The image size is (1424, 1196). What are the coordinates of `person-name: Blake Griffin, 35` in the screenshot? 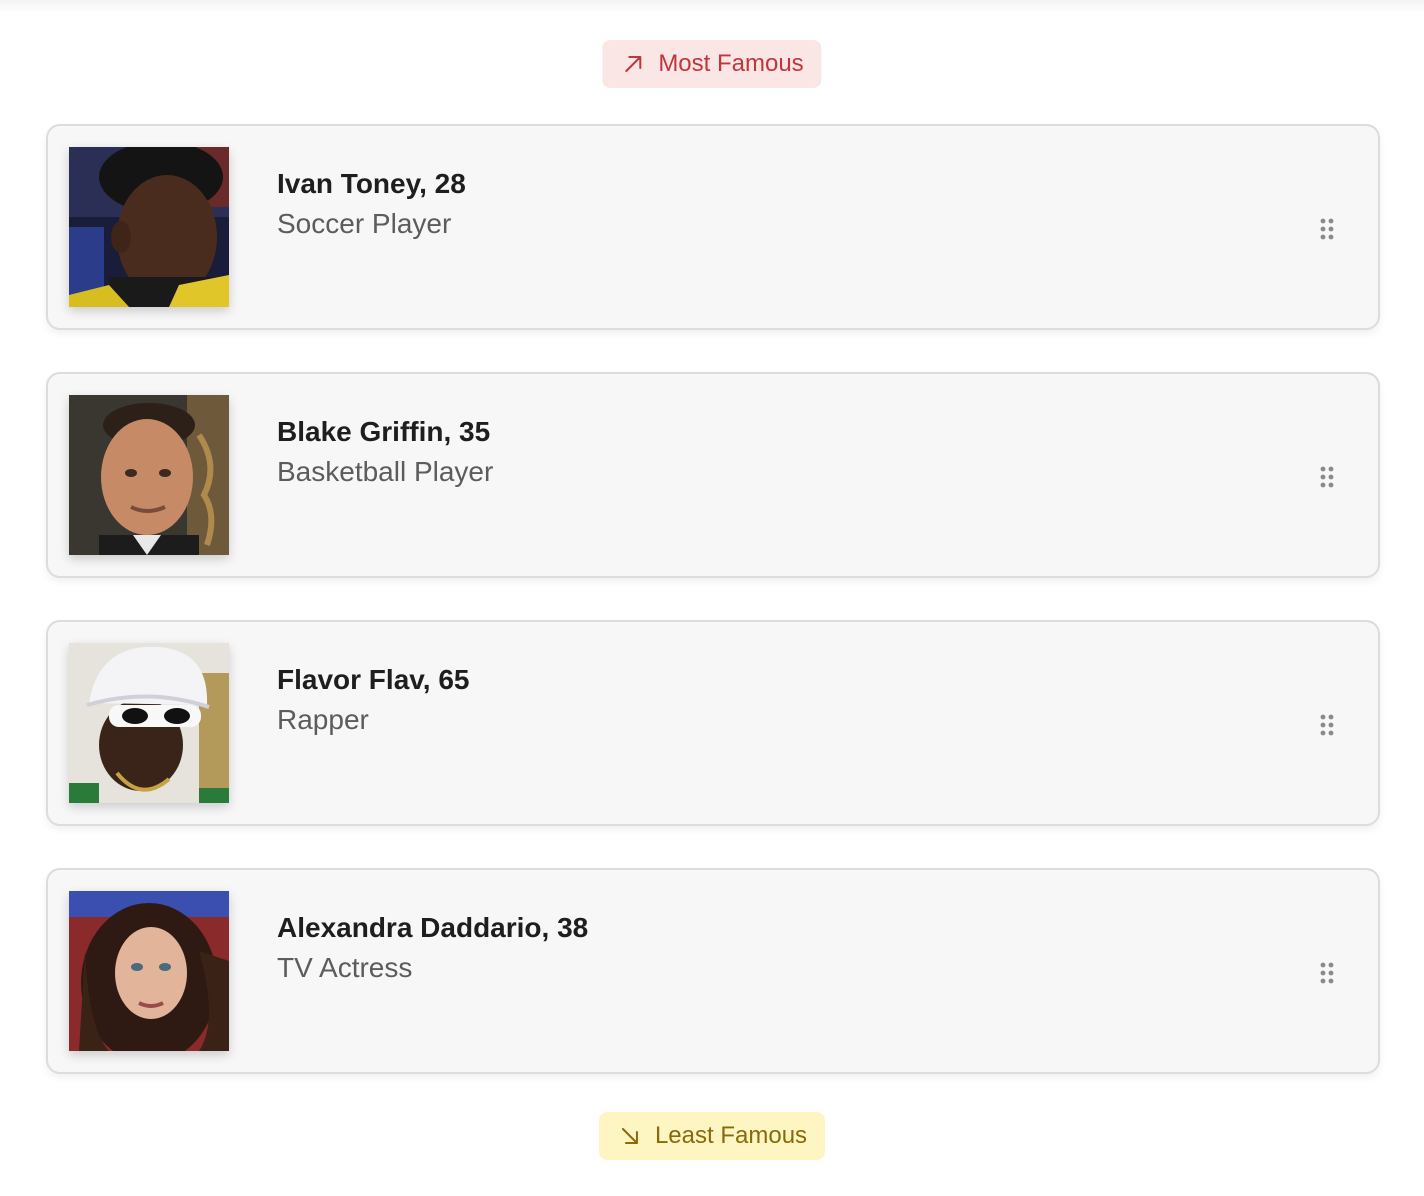 It's located at (384, 431).